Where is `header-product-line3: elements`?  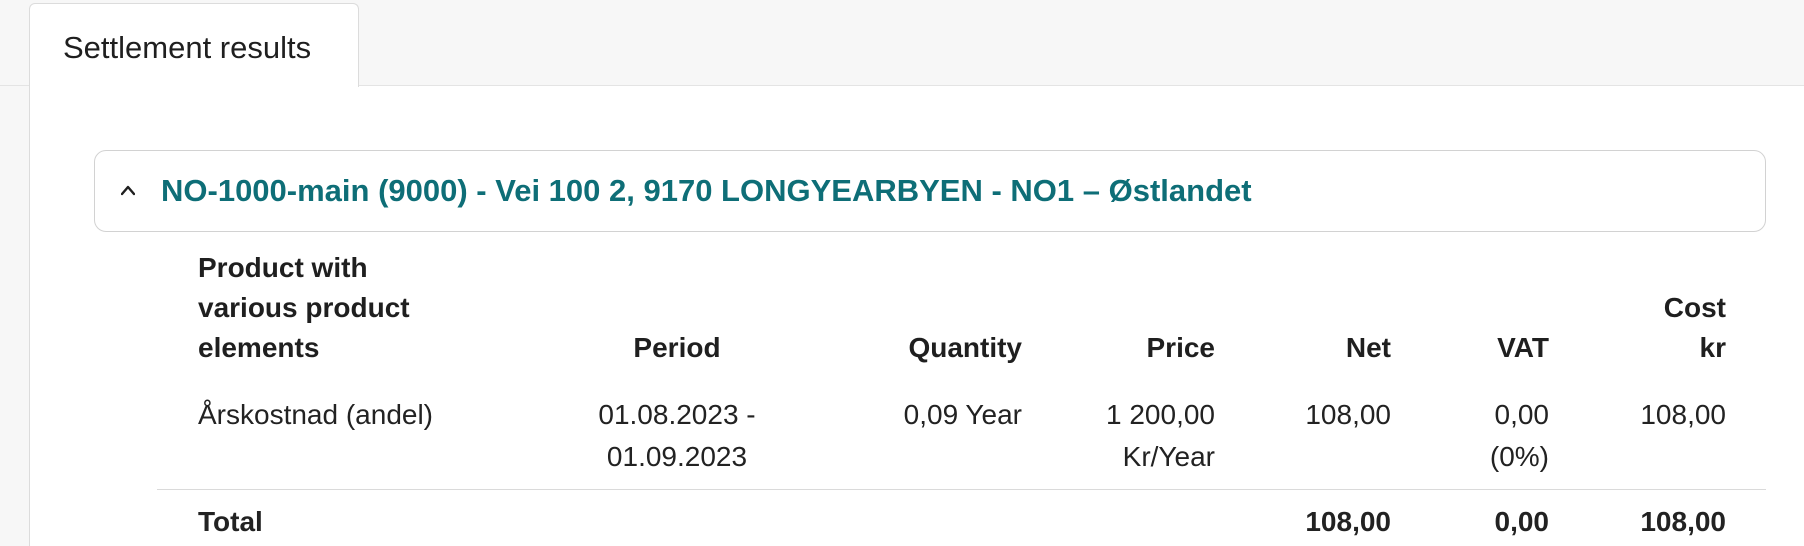
header-product-line3: elements is located at coordinates (259, 347).